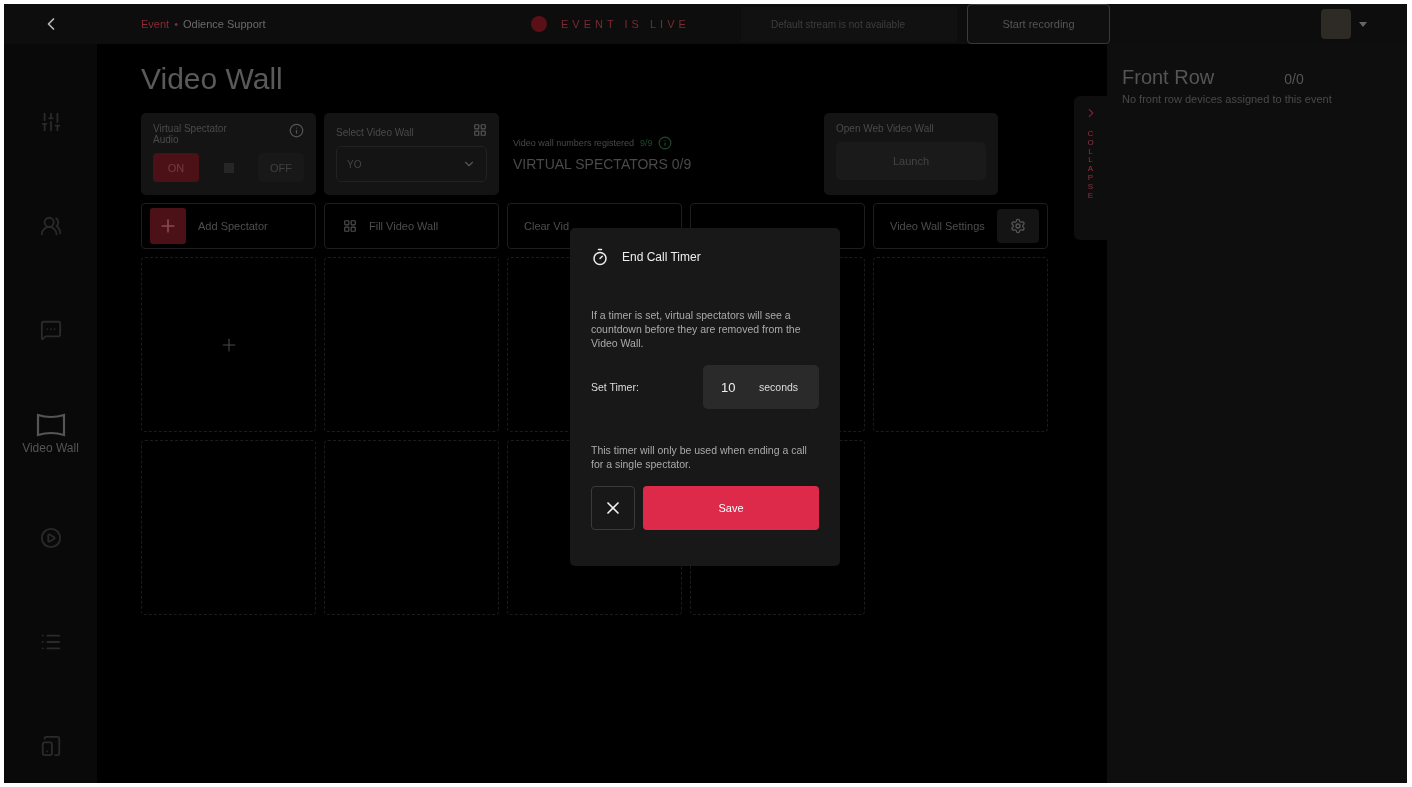 Image resolution: width=1412 pixels, height=787 pixels. I want to click on live-status: EVENT IS LIVE, so click(625, 24).